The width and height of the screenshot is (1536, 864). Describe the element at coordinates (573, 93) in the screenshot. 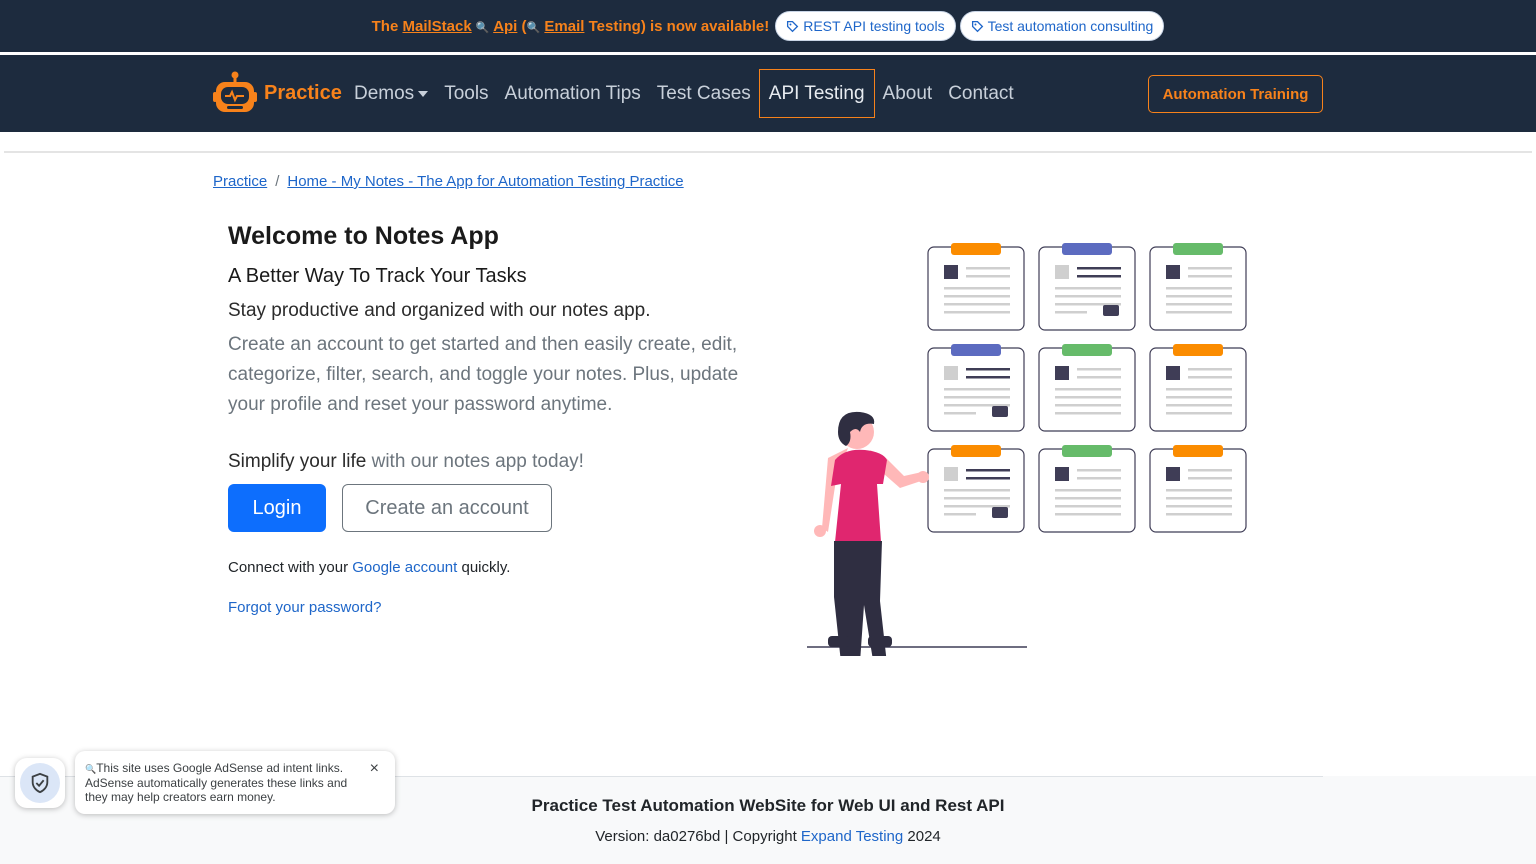

I see `nav-automation-tips: Automation Tips` at that location.